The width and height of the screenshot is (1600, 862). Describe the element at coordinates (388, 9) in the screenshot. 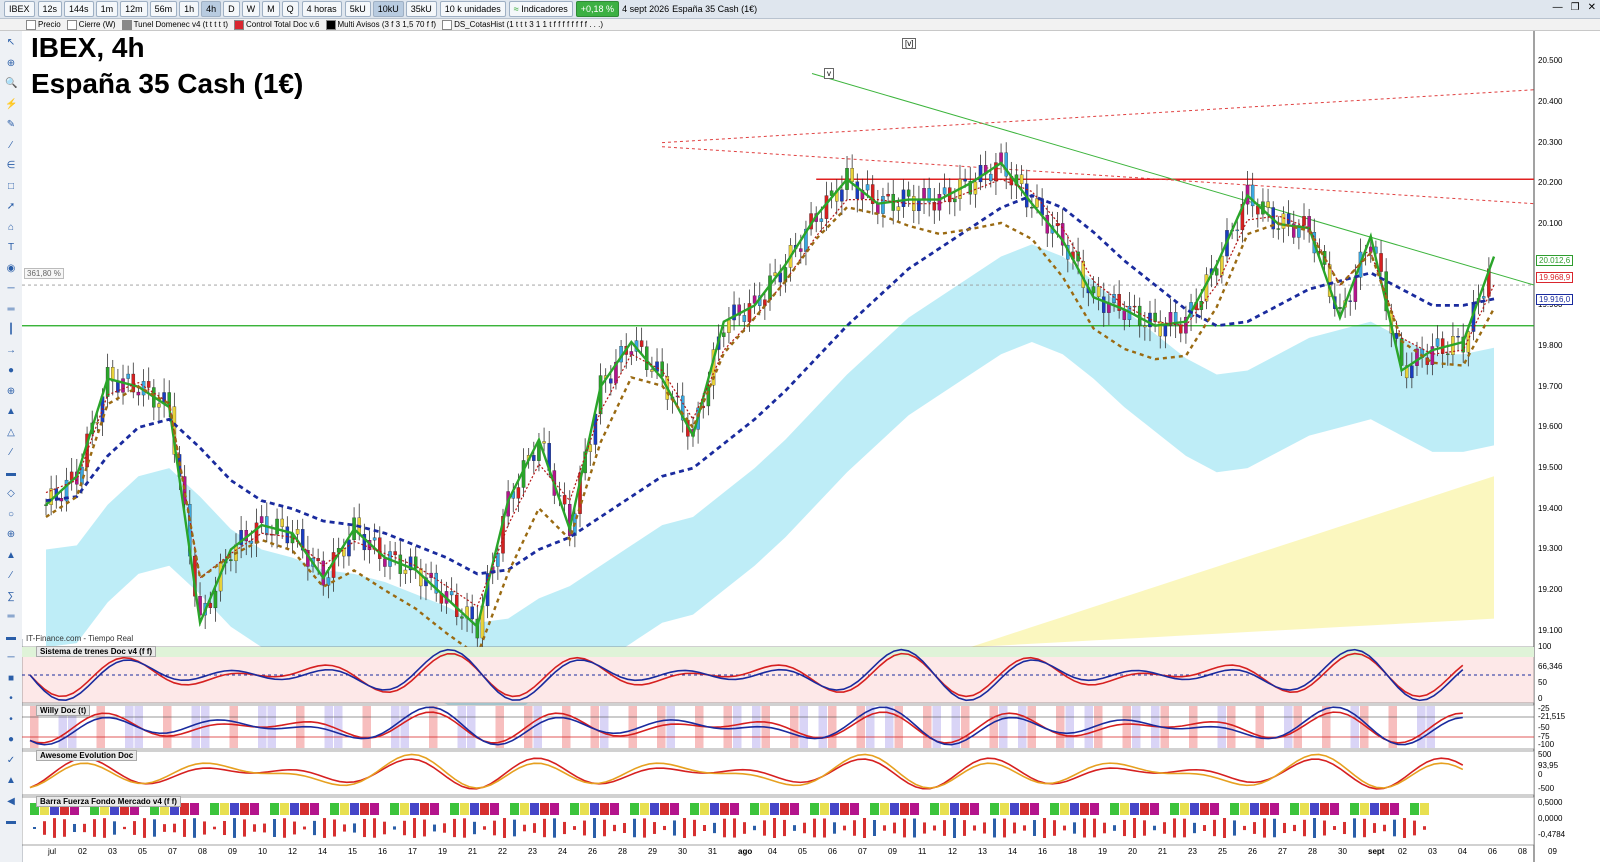

I see `unit-button-10kU: 10kU` at that location.